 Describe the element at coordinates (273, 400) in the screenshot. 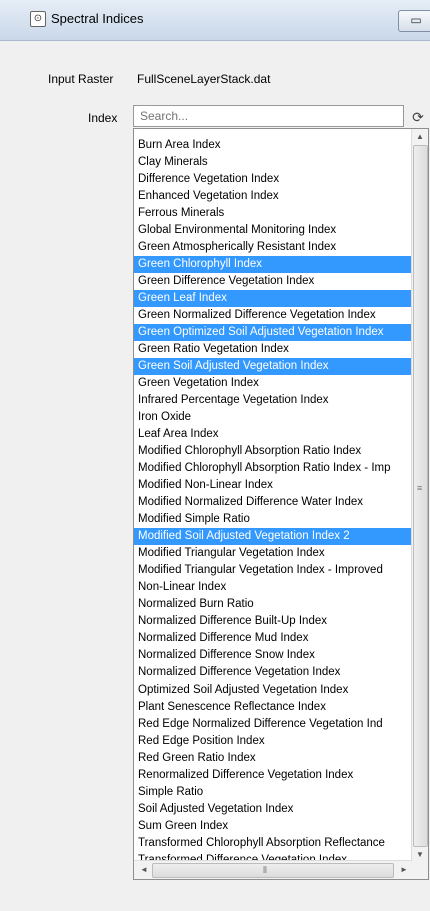

I see `list-item: Infrared Percentage Vegetation Index` at that location.